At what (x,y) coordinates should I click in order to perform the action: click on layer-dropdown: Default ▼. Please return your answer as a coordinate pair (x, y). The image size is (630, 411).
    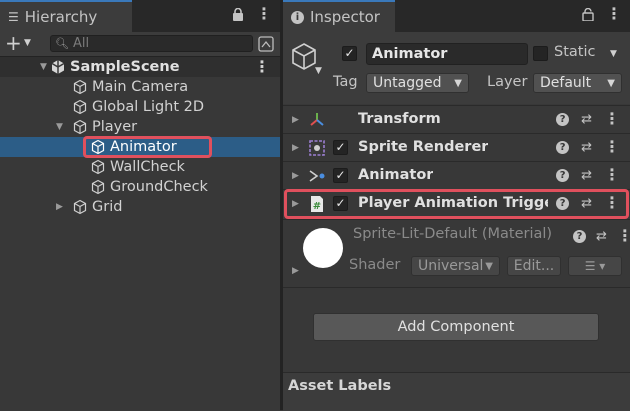
    Looking at the image, I should click on (577, 83).